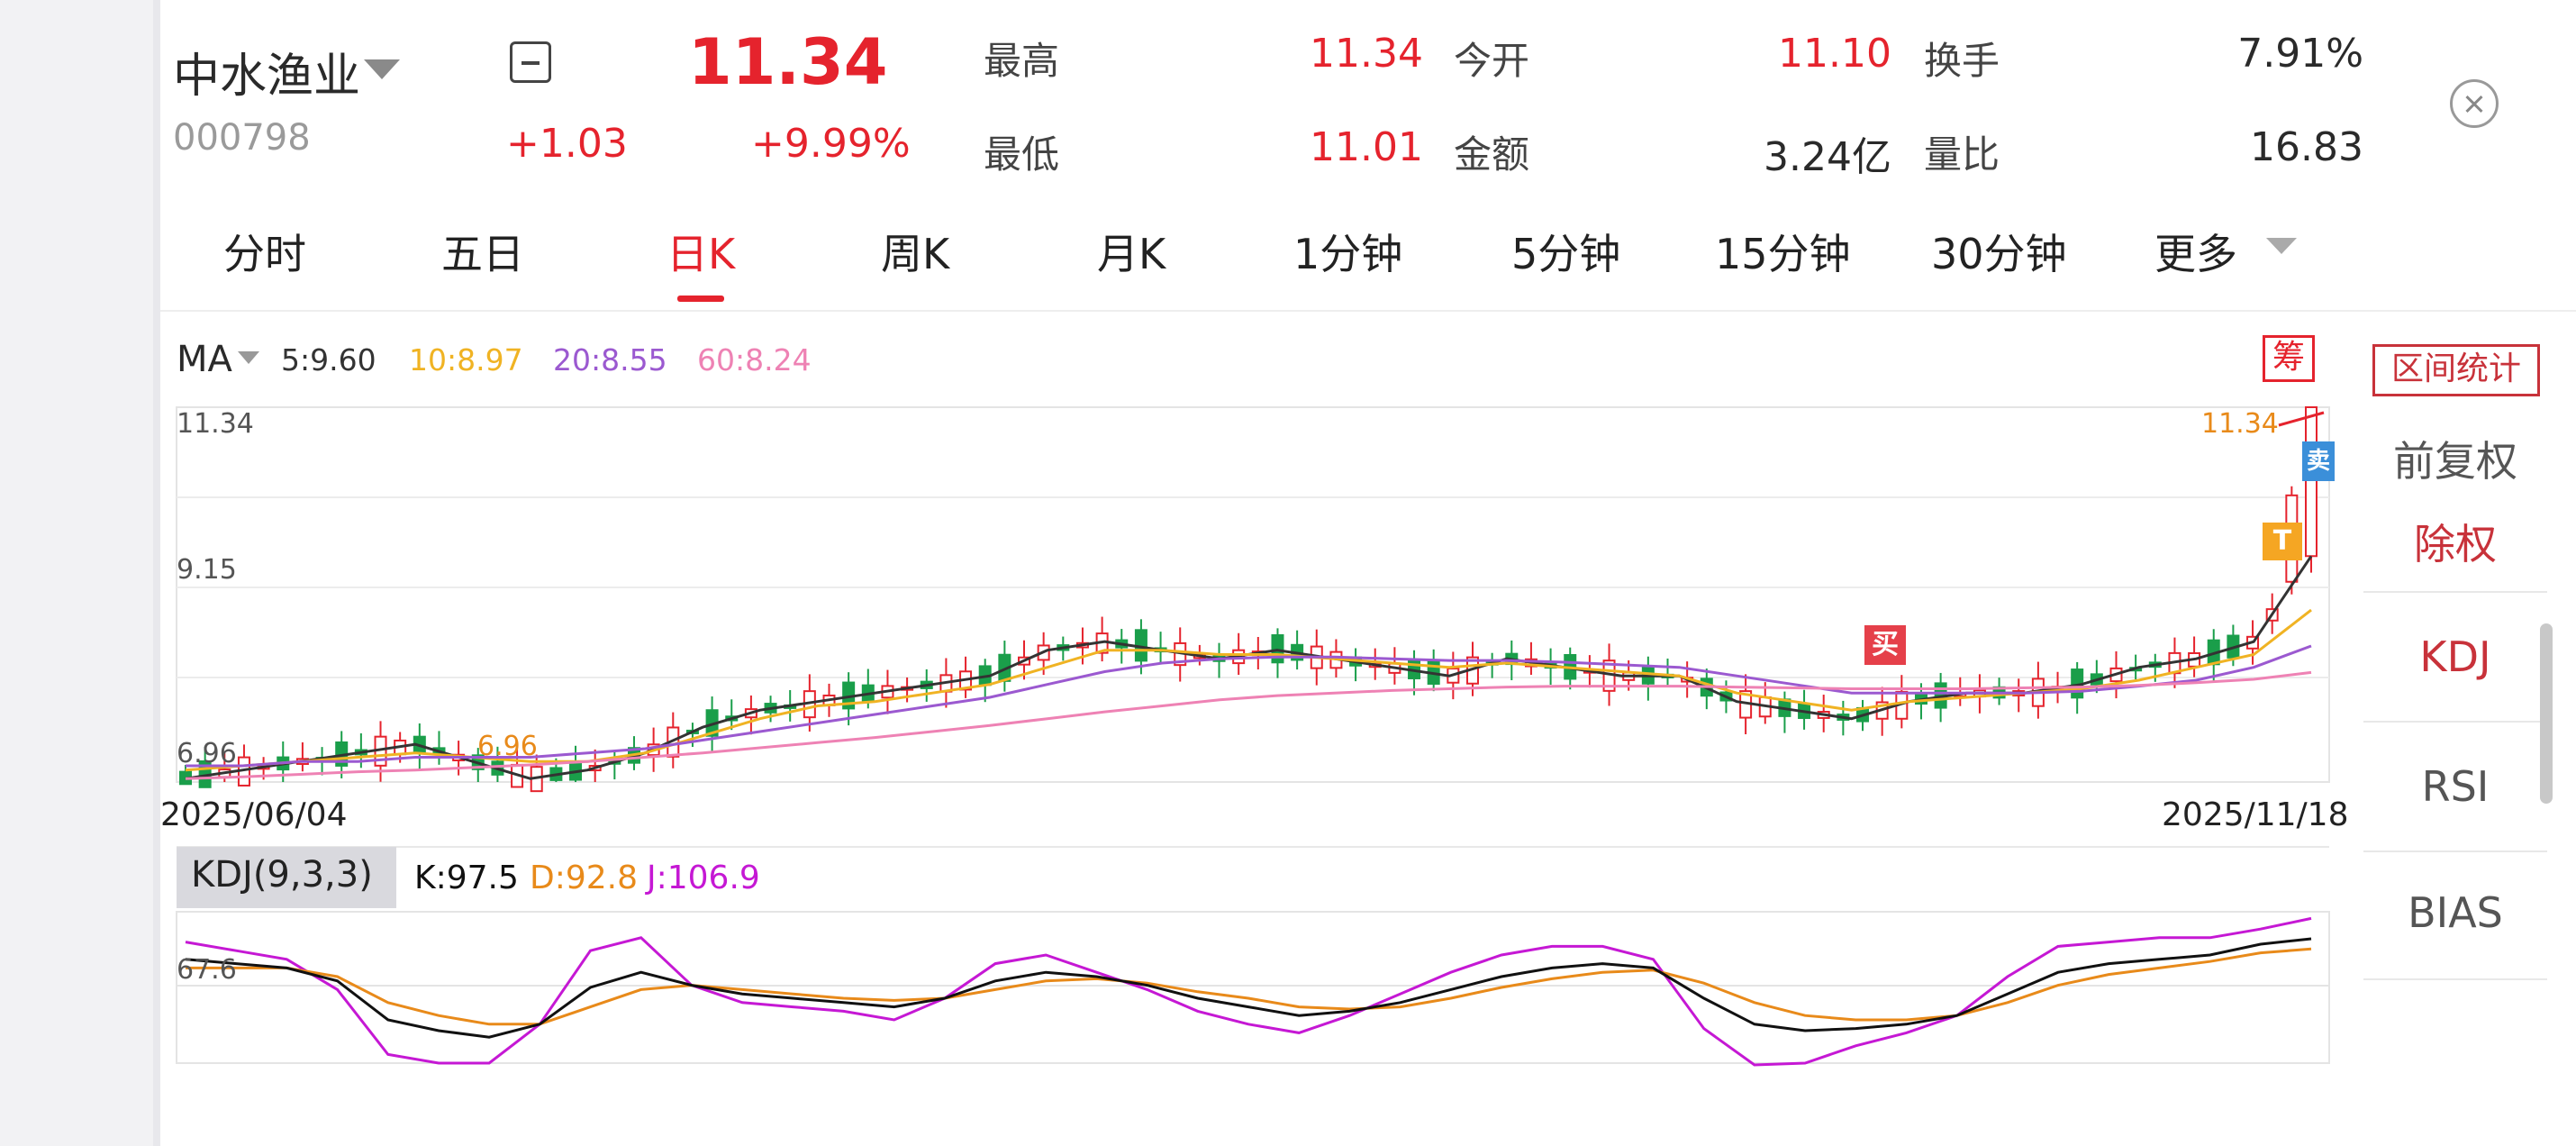 This screenshot has width=2576, height=1146. Describe the element at coordinates (2282, 541) in the screenshot. I see `t-signal-badge: T` at that location.